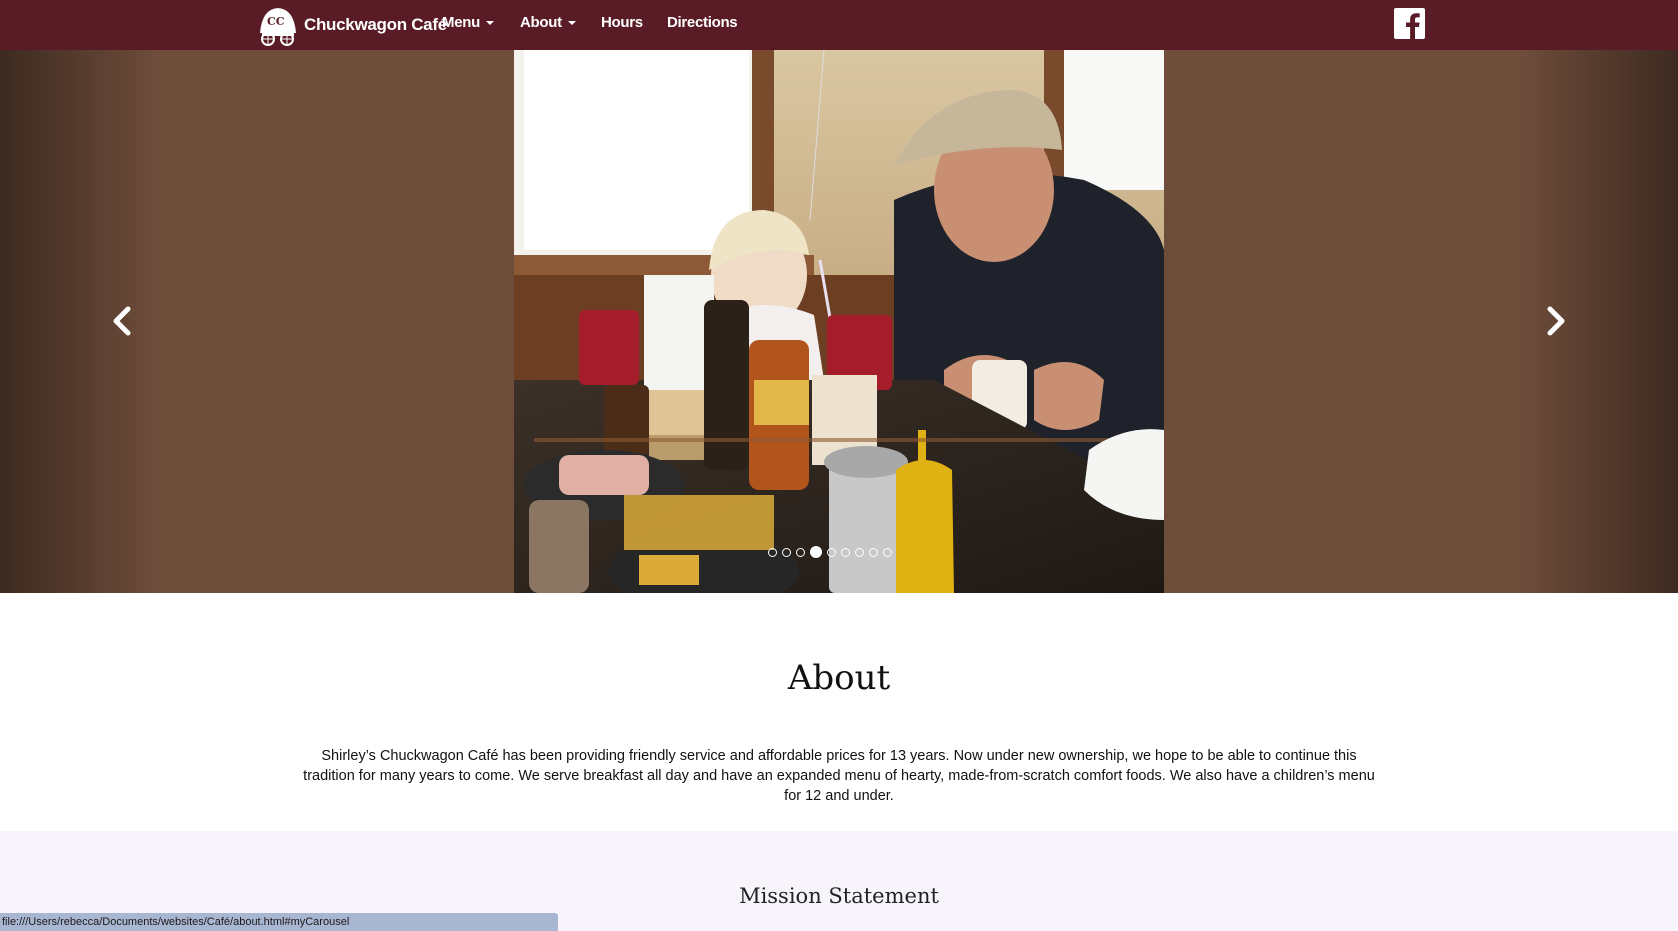 The width and height of the screenshot is (1678, 931). Describe the element at coordinates (276, 21) in the screenshot. I see `brand-logo-text: CC` at that location.